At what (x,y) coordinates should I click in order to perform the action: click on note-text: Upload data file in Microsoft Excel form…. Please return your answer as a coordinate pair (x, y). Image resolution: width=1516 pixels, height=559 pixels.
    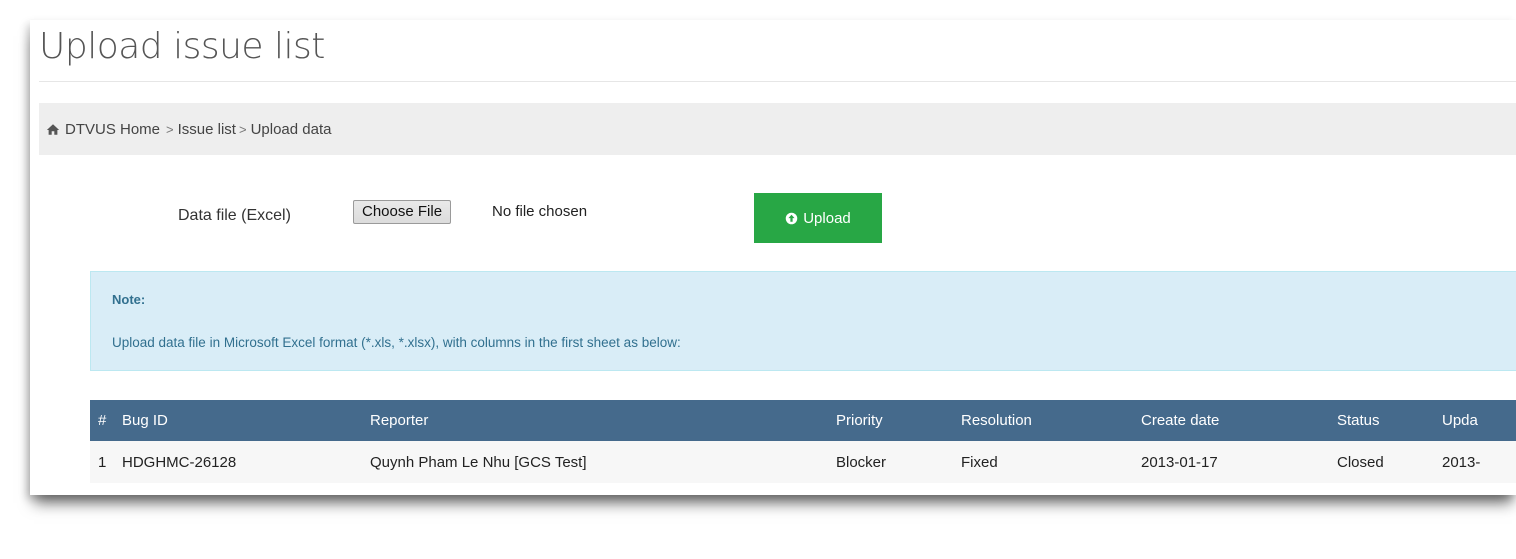
    Looking at the image, I should click on (396, 342).